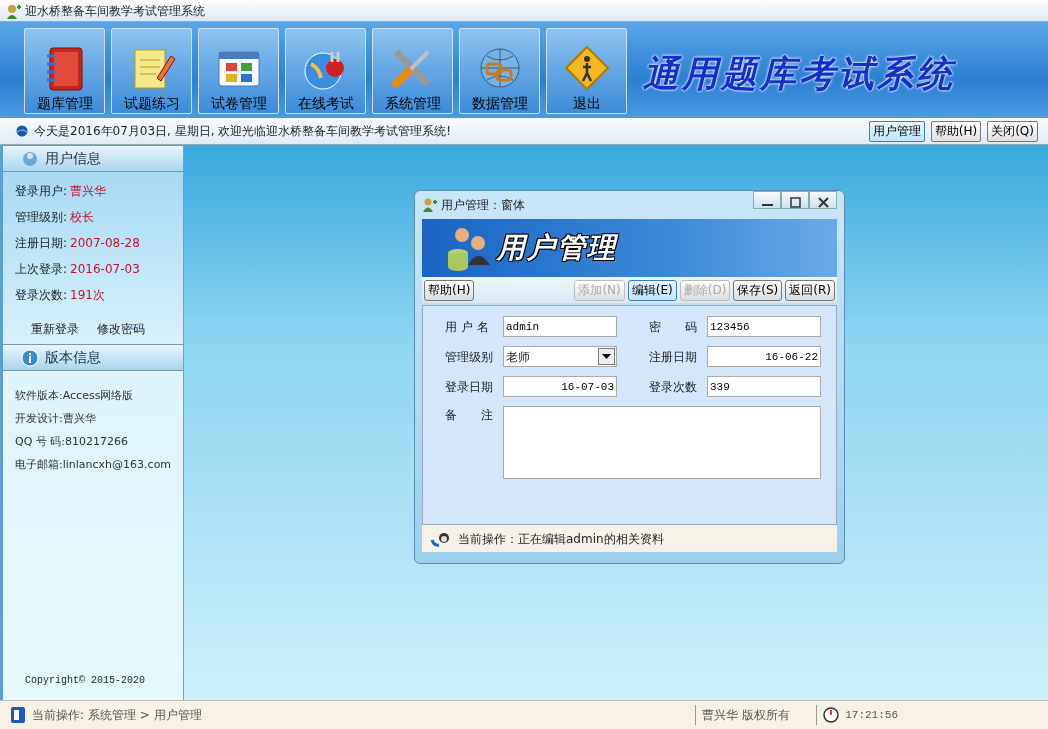  Describe the element at coordinates (117, 715) in the screenshot. I see `current-operation: 当前操作: 系统管理 > 用户管理` at that location.